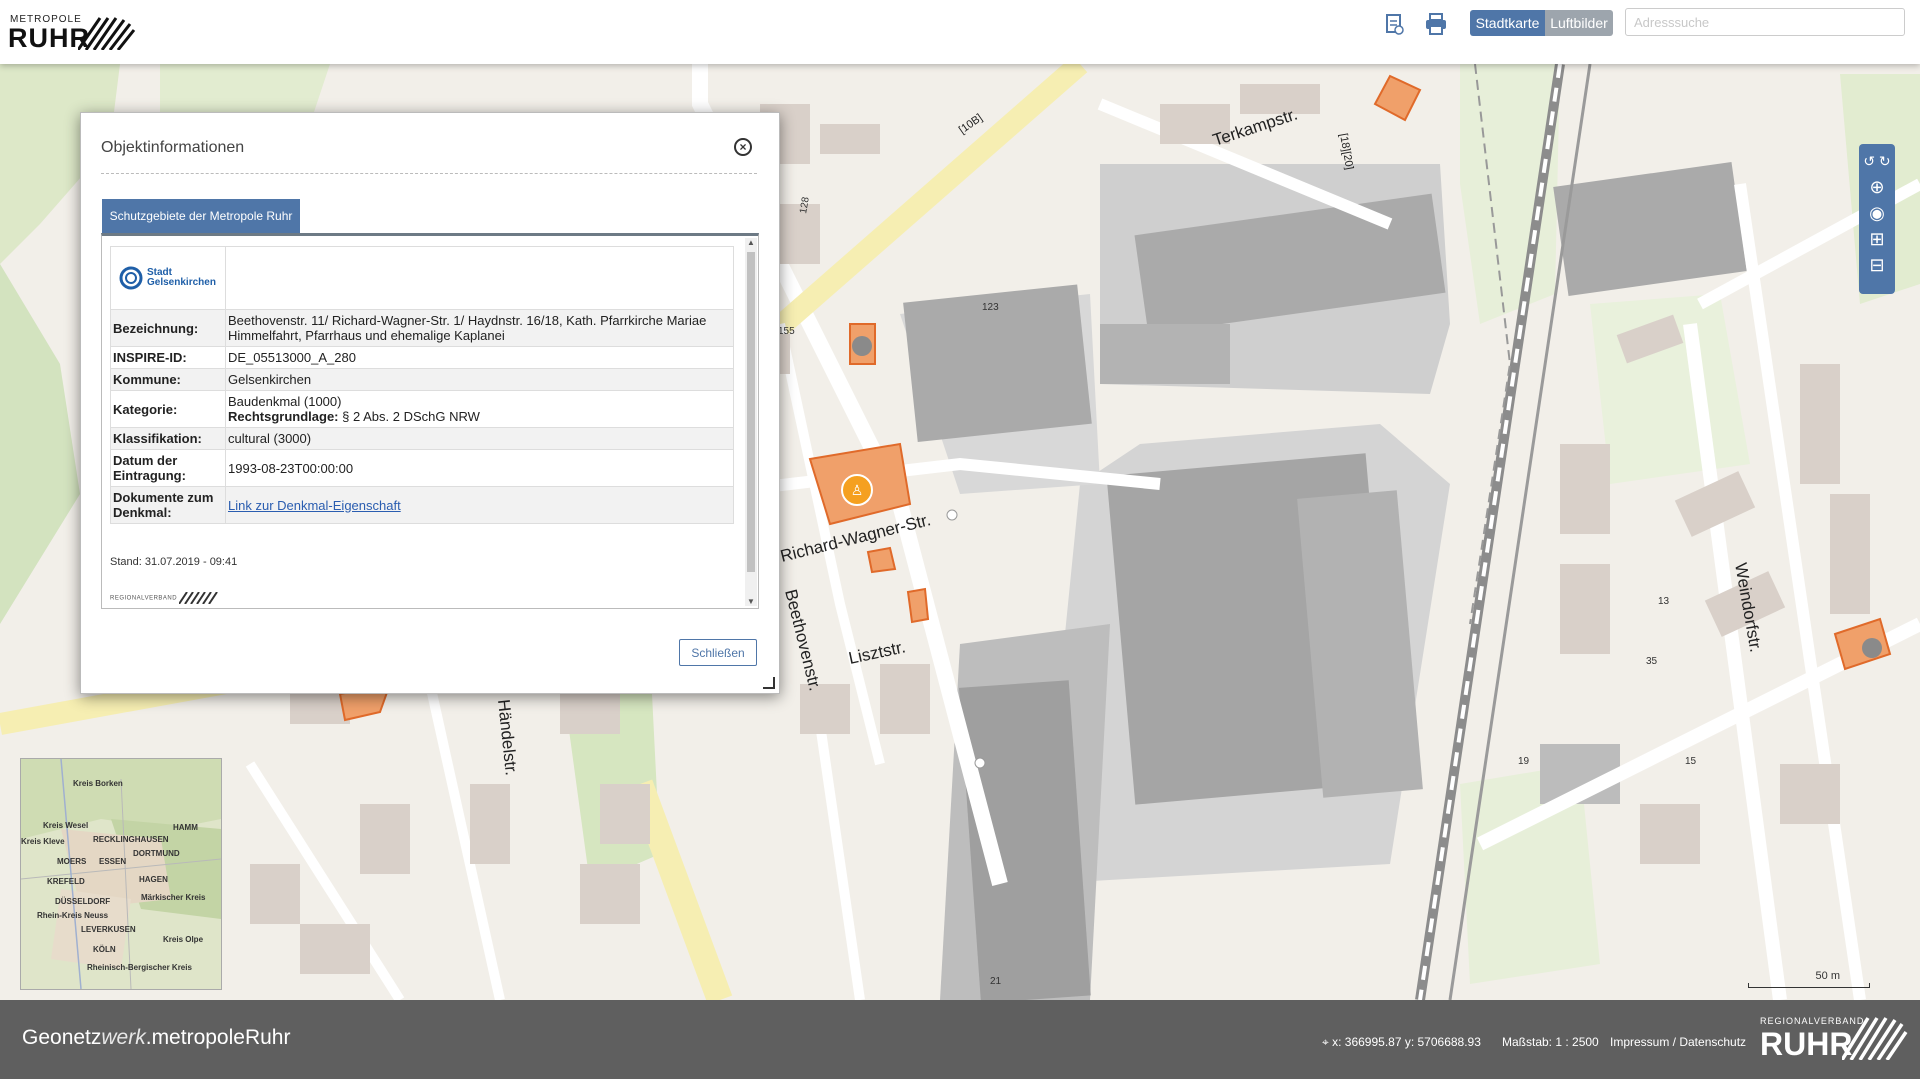 This screenshot has height=1079, width=1920. I want to click on row-value: Gelsenkirchen, so click(479, 379).